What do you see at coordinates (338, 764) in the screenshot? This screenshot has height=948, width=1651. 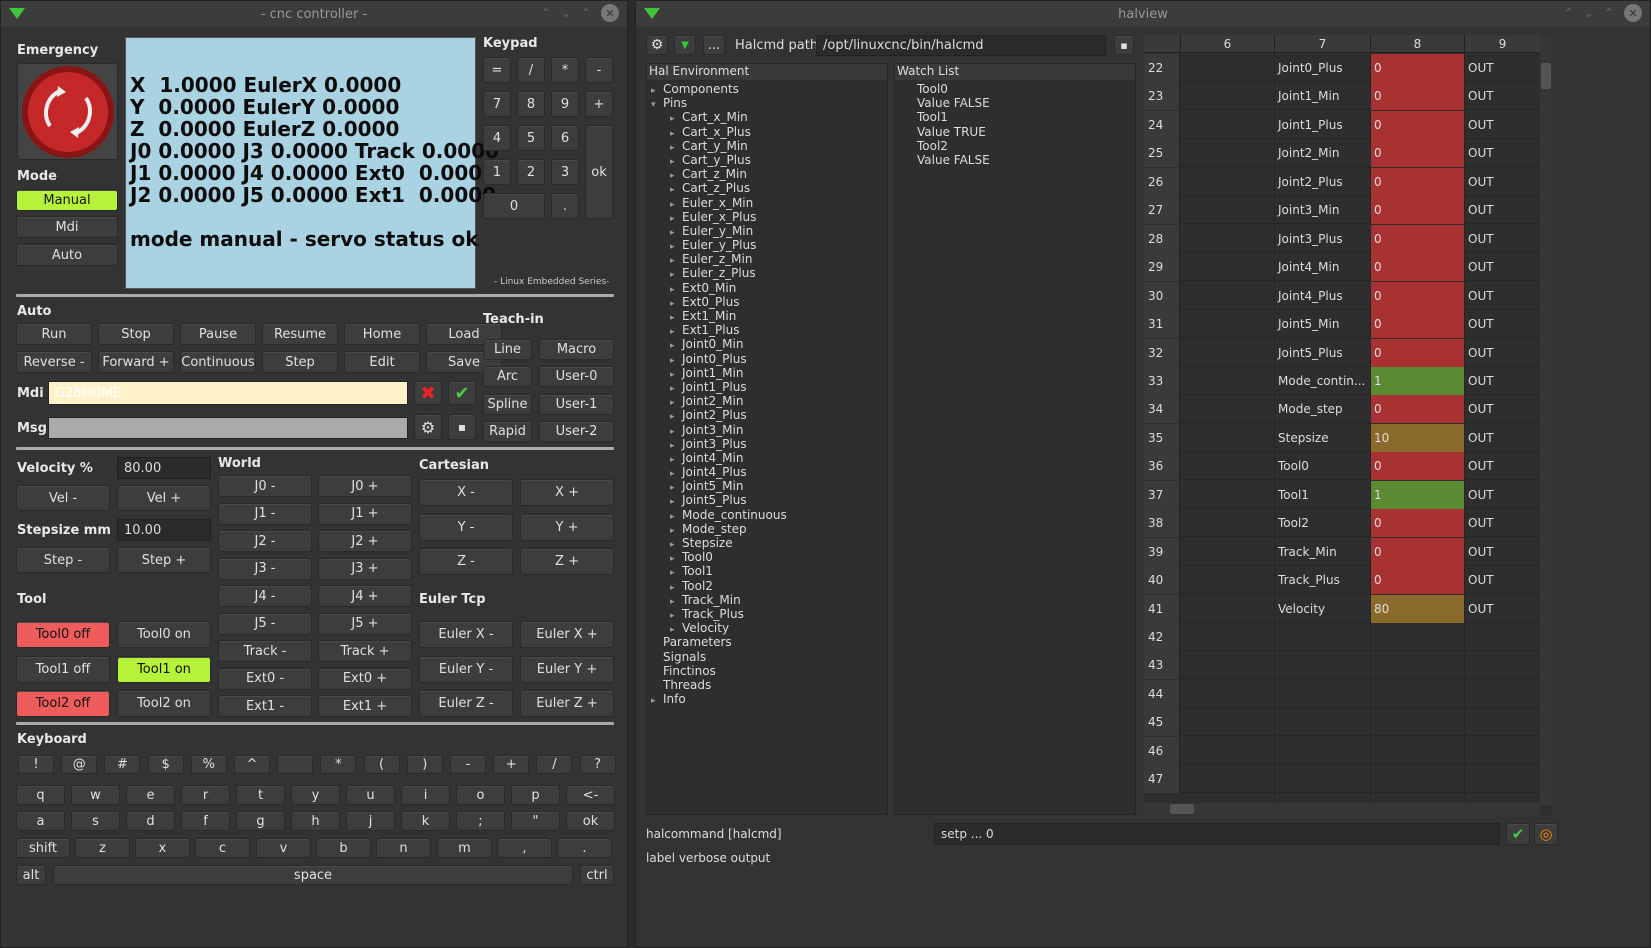 I see `key-key: *` at bounding box center [338, 764].